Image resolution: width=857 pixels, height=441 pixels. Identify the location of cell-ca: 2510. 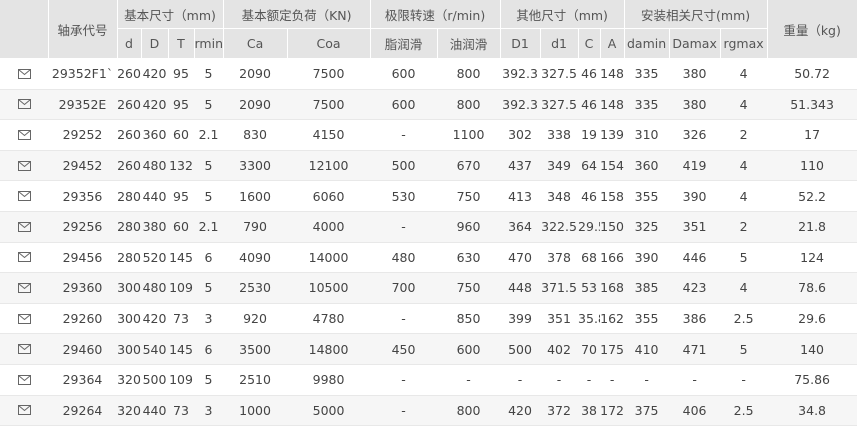
(255, 380).